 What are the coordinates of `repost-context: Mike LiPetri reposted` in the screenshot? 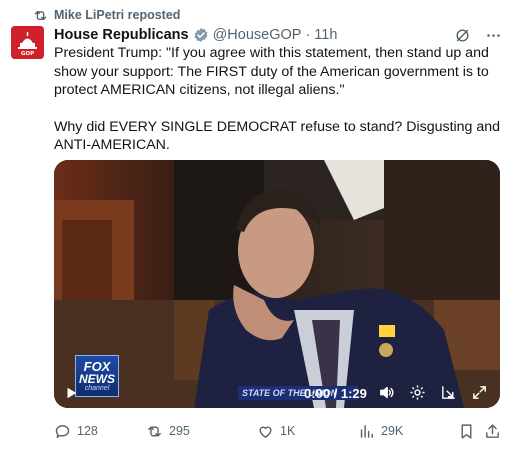 It's located at (106, 15).